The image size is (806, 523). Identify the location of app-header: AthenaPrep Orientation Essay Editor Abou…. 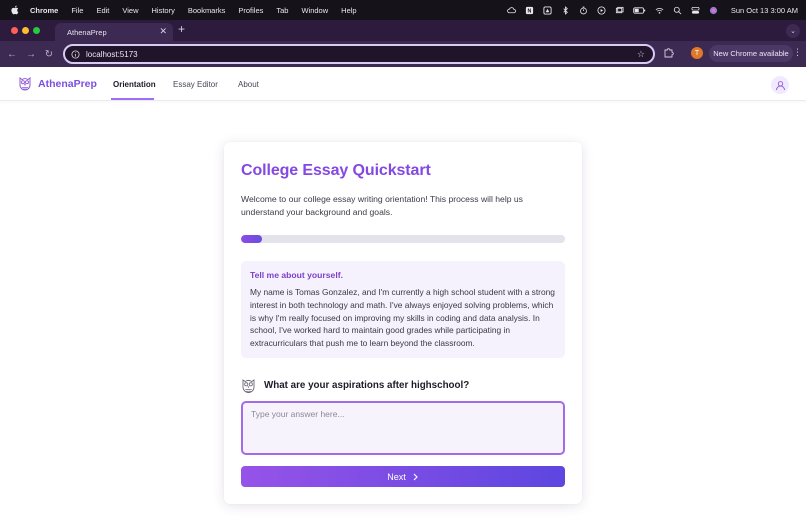
(403, 84).